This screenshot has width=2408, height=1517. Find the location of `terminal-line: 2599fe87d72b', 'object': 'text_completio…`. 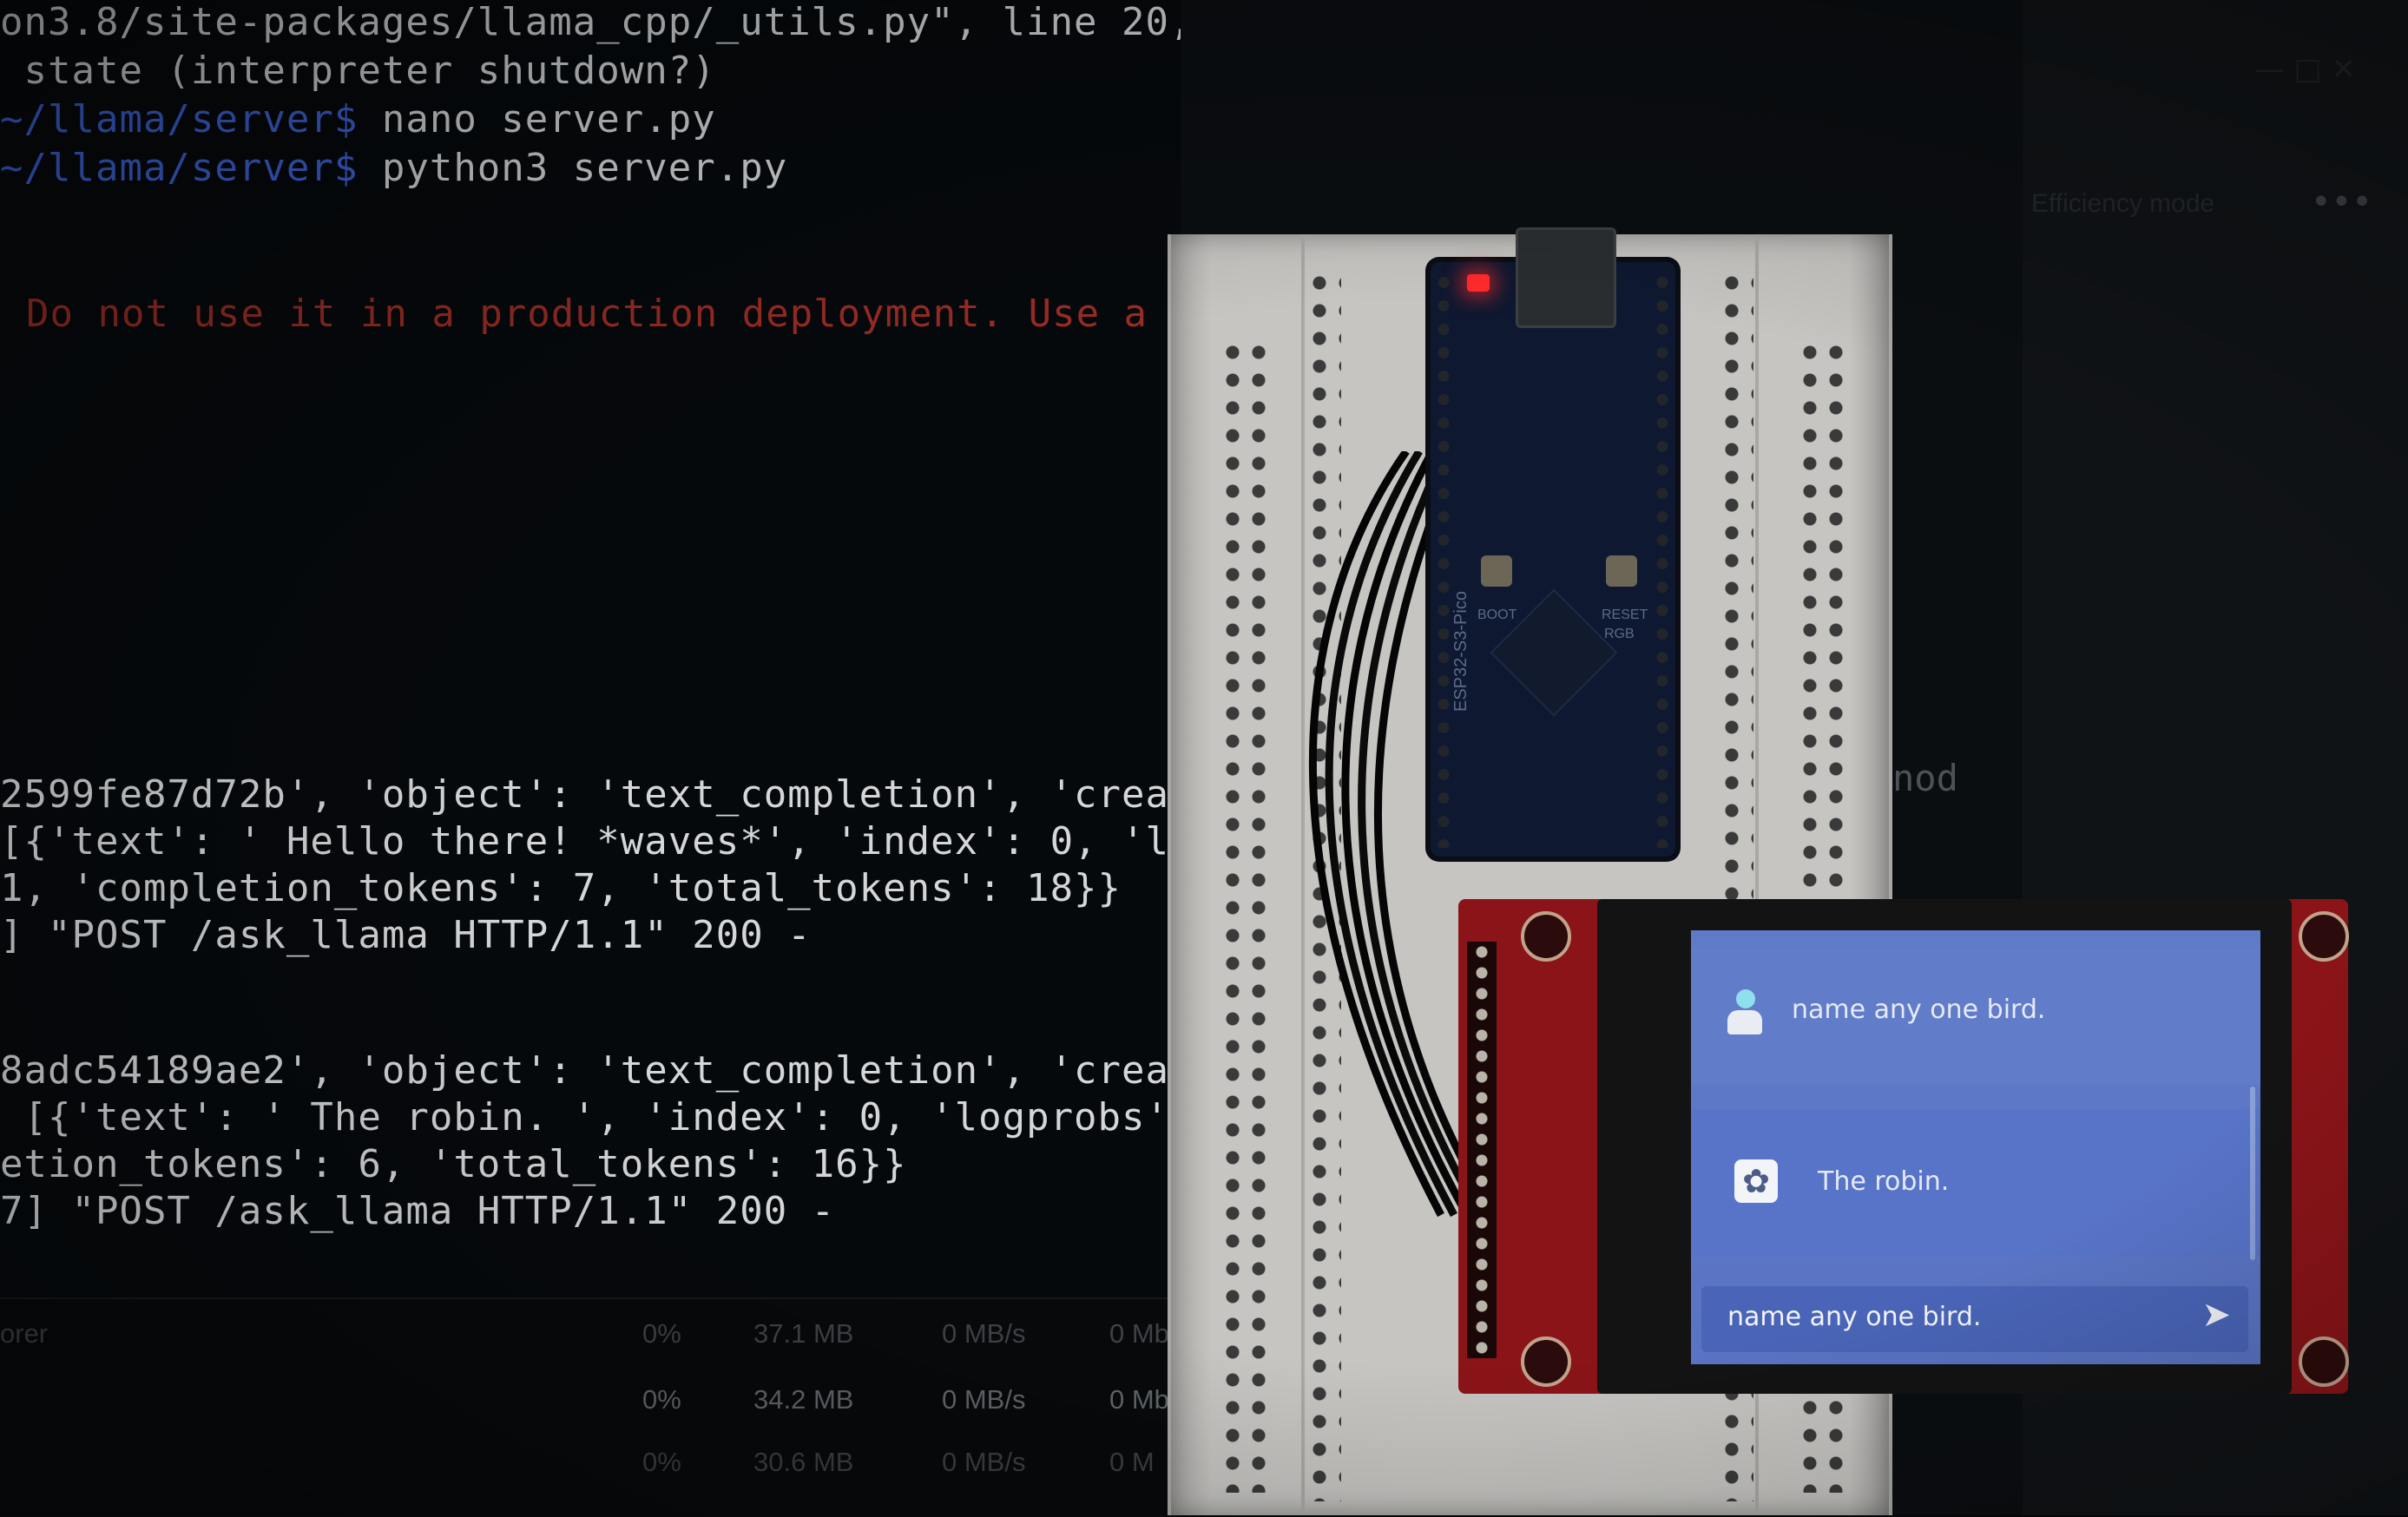

terminal-line: 2599fe87d72b', 'object': 'text_completio… is located at coordinates (590, 794).